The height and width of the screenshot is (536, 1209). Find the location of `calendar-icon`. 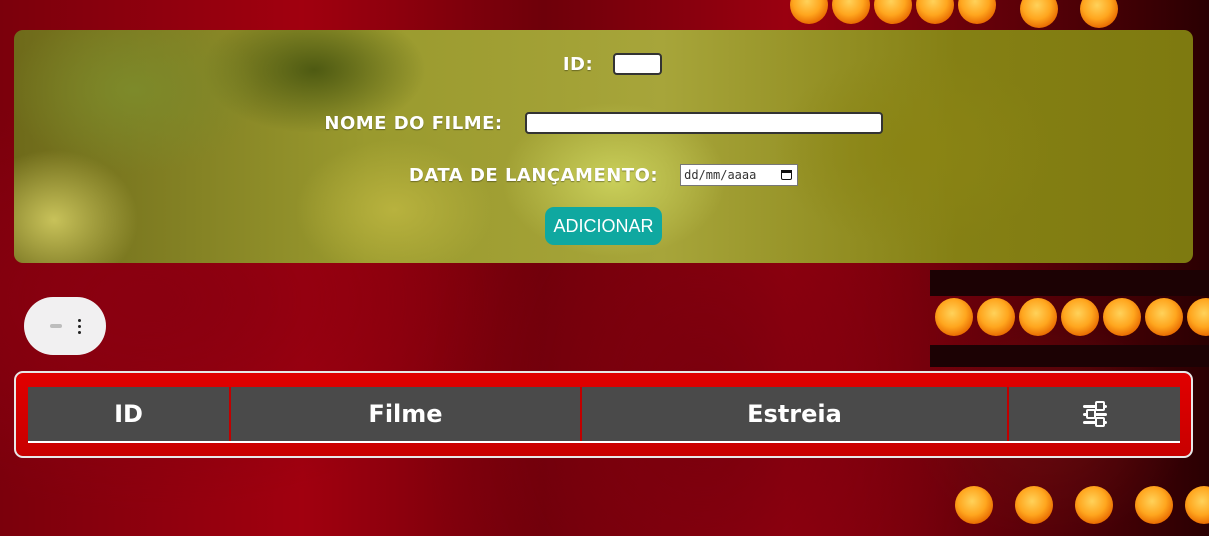

calendar-icon is located at coordinates (787, 175).